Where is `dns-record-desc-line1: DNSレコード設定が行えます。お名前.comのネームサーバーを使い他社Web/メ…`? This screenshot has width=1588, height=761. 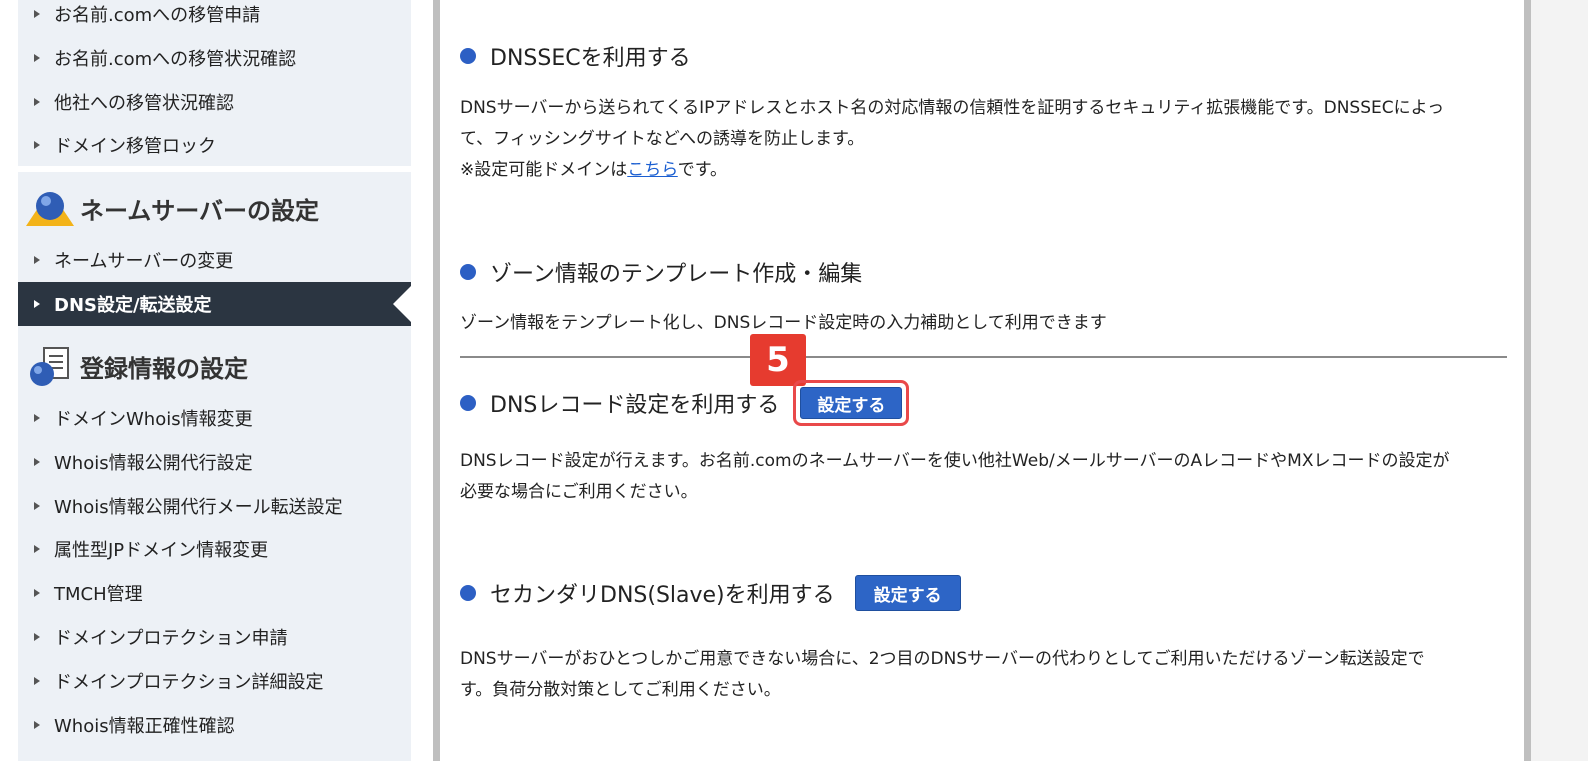
dns-record-desc-line1: DNSレコード設定が行えます。お名前.comのネームサーバーを使い他社Web/メ… is located at coordinates (955, 461).